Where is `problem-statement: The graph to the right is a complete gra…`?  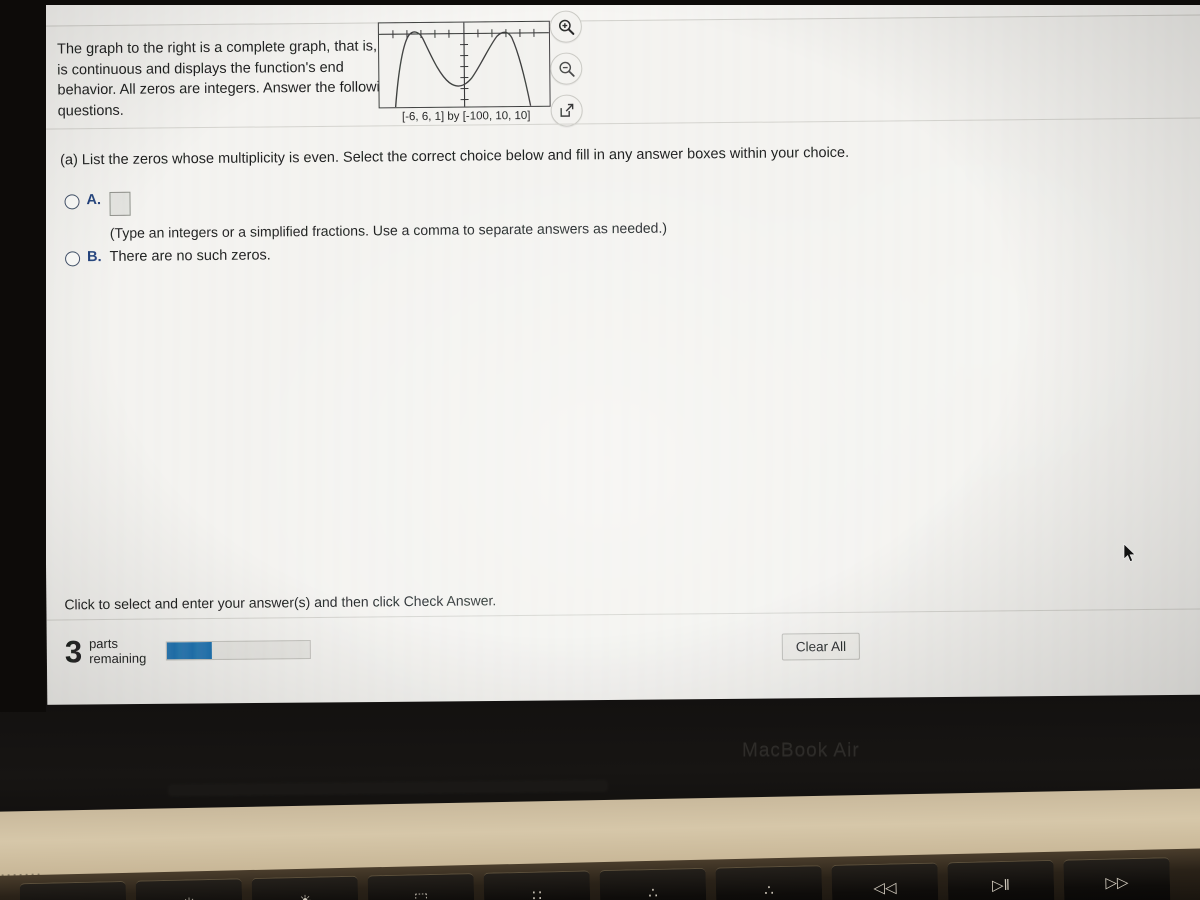
problem-statement: The graph to the right is a complete gra… is located at coordinates (226, 79).